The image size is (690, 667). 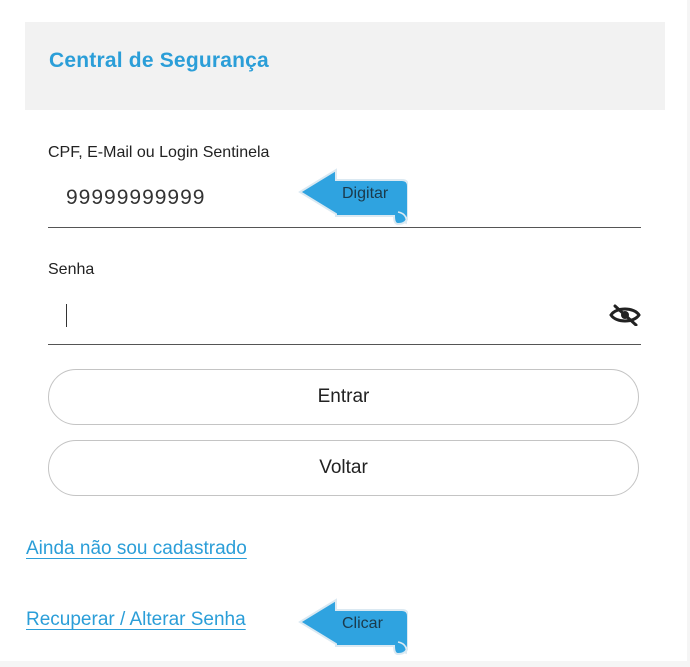 What do you see at coordinates (345, 66) in the screenshot?
I see `card-header: Central de Segurança` at bounding box center [345, 66].